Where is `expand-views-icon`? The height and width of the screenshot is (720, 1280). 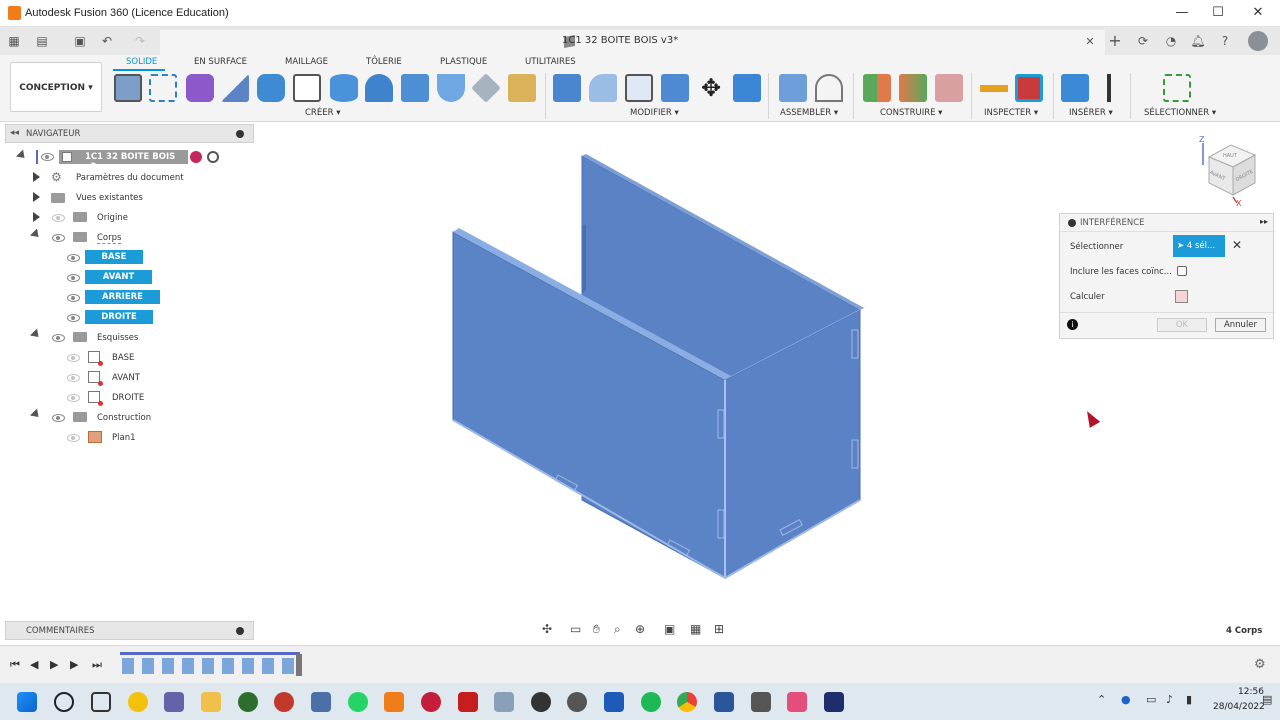
expand-views-icon is located at coordinates (36, 197).